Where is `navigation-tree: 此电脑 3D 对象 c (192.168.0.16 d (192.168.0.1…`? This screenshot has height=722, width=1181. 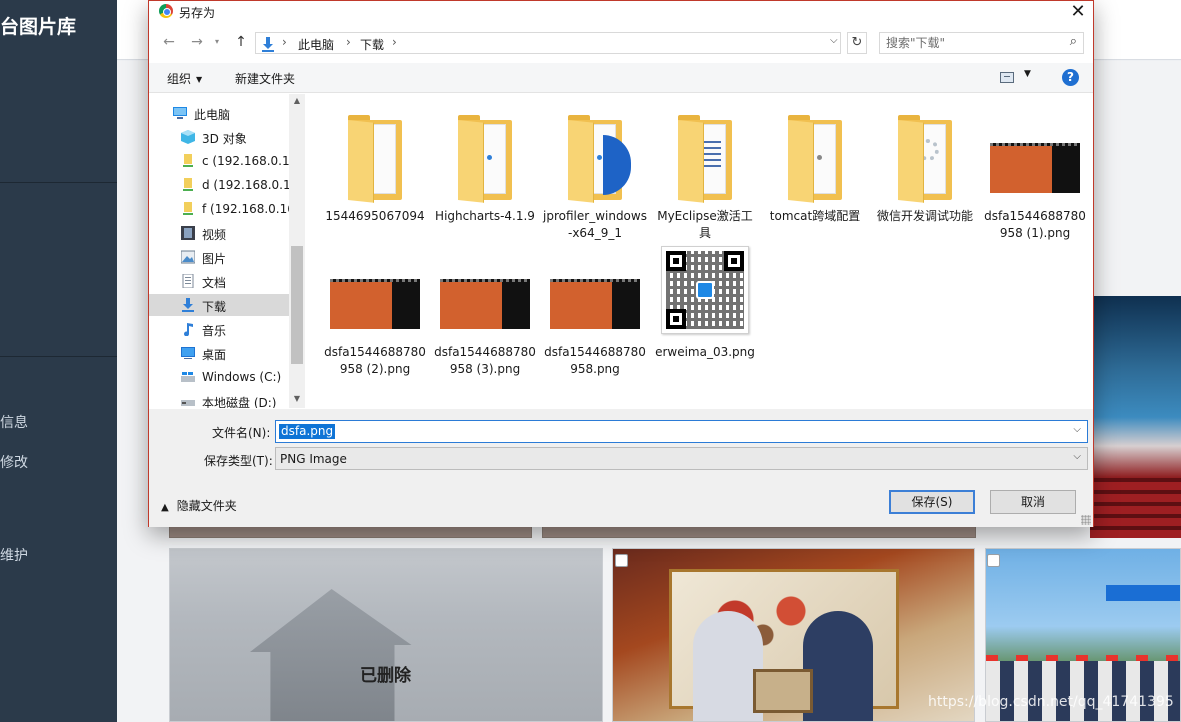 navigation-tree: 此电脑 3D 对象 c (192.168.0.16 d (192.168.0.1… is located at coordinates (227, 251).